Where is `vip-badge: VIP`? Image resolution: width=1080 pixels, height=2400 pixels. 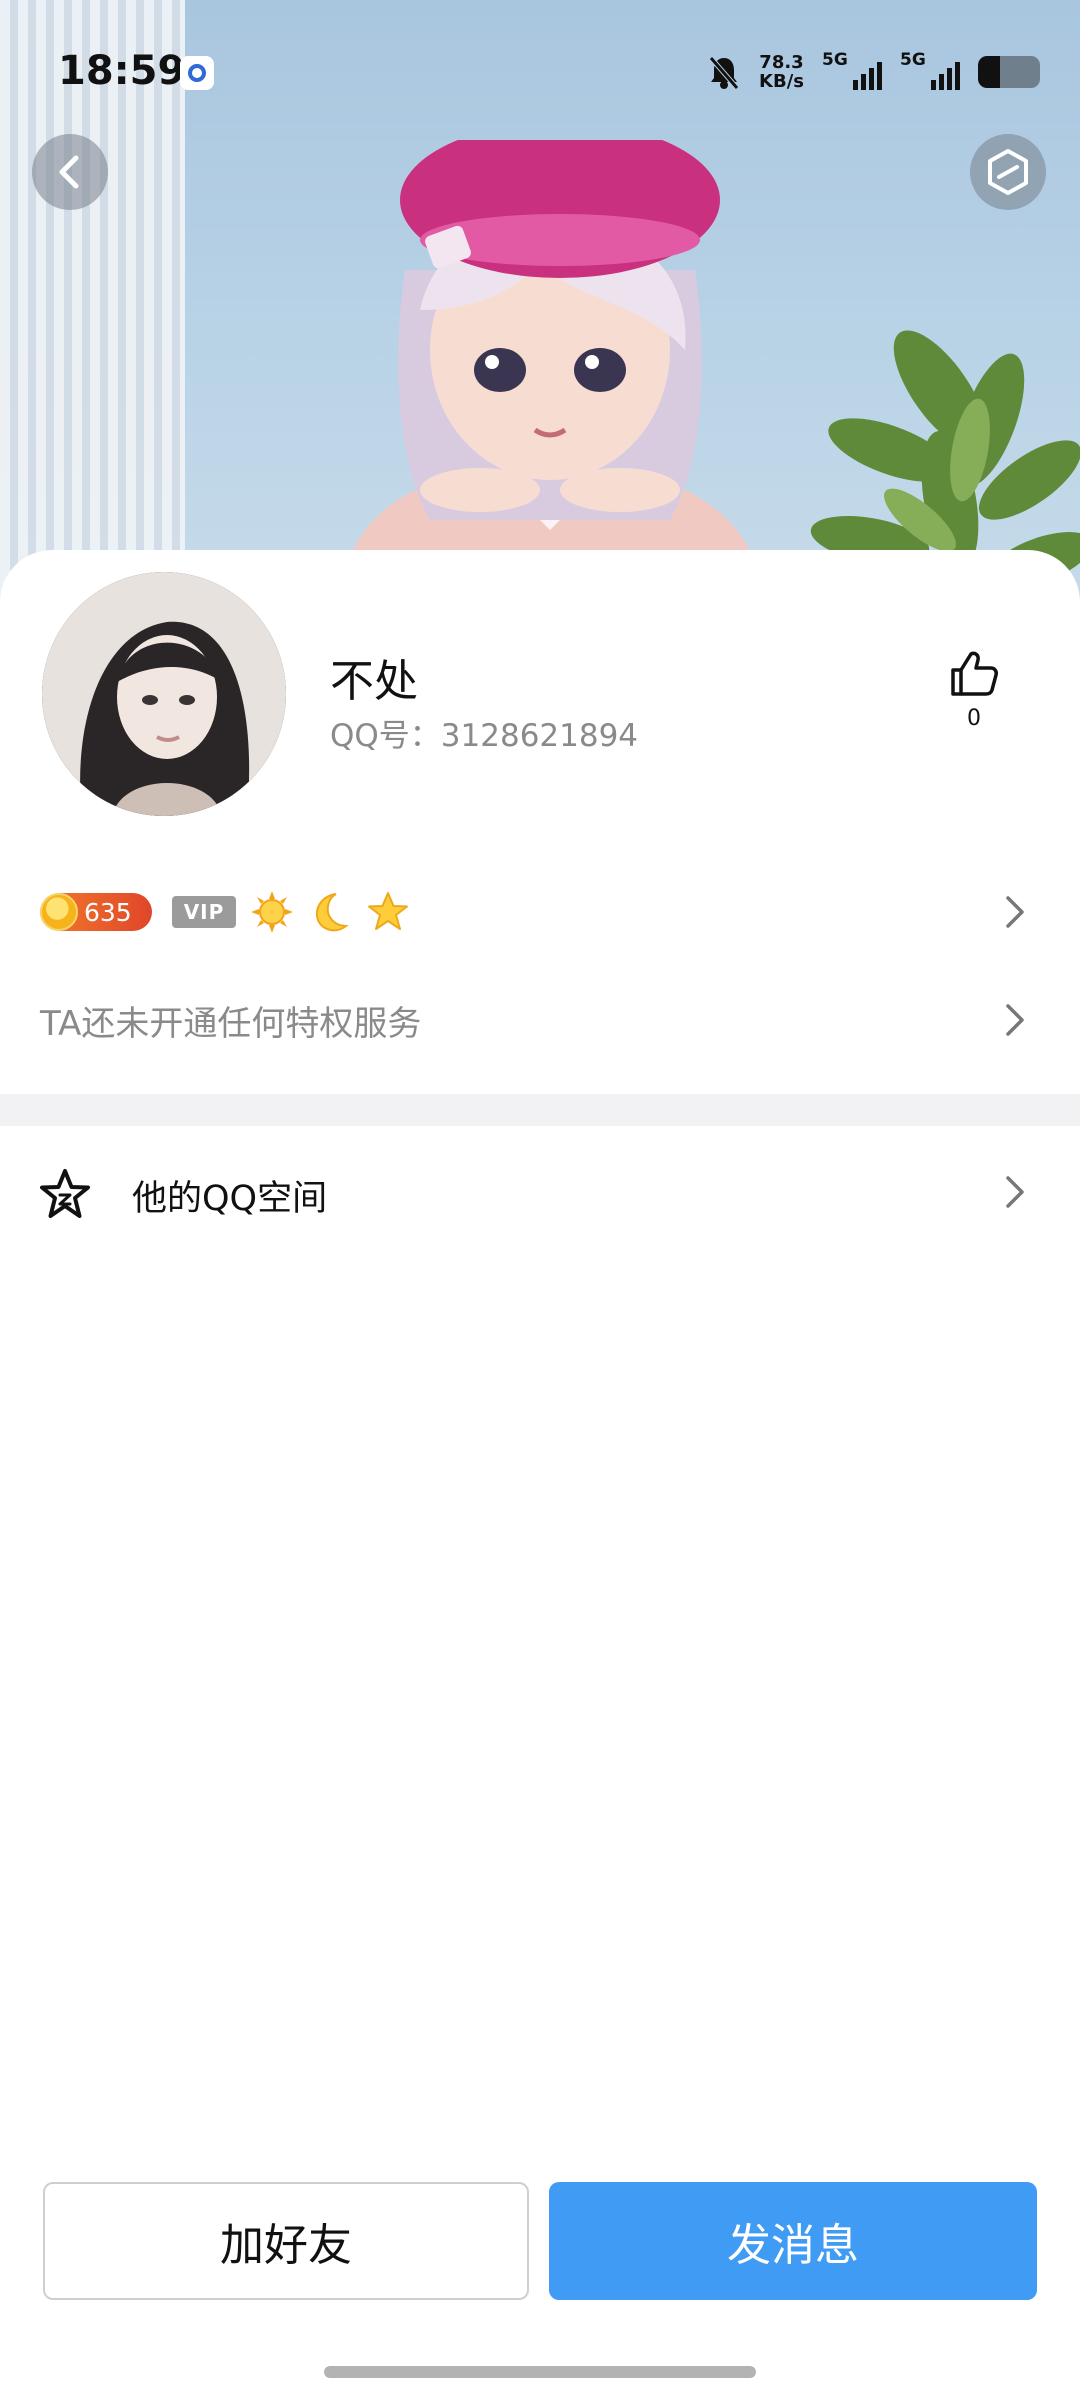
vip-badge: VIP is located at coordinates (204, 912).